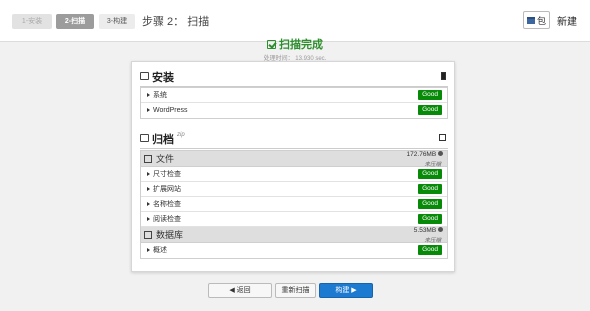 Image resolution: width=590 pixels, height=311 pixels. Describe the element at coordinates (167, 174) in the screenshot. I see `row-label: 尺寸检查` at that location.